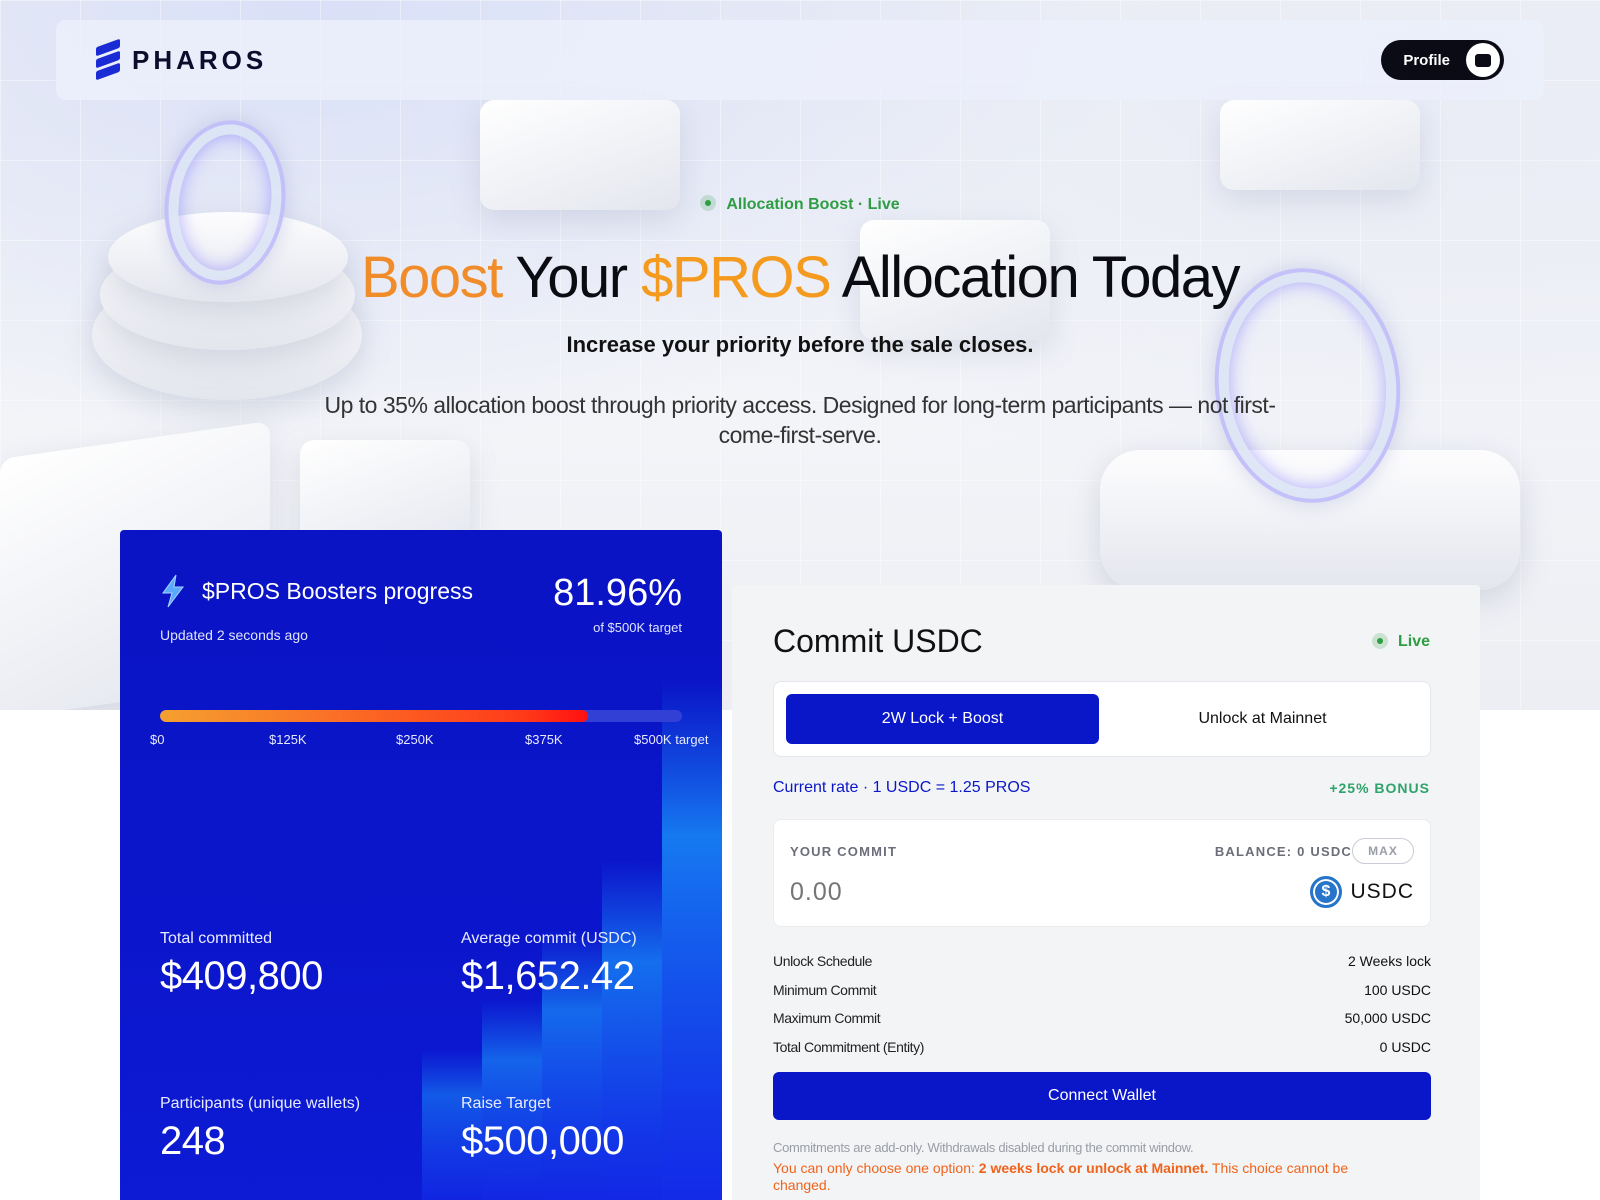 The image size is (1600, 1200). What do you see at coordinates (800, 277) in the screenshot?
I see `page-headline: Boost Your $PROS Allocation Today` at bounding box center [800, 277].